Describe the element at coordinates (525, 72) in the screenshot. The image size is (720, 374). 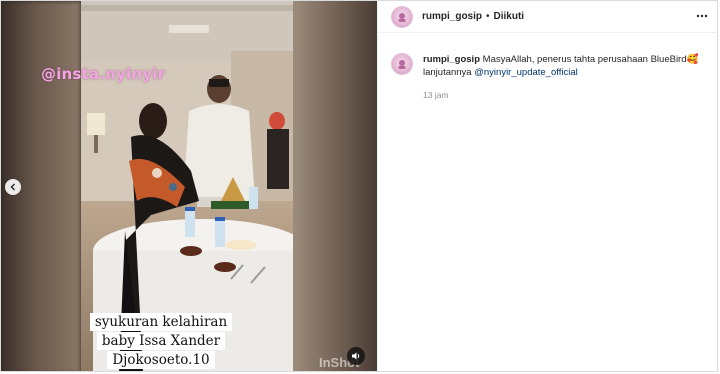
I see `comment-mention-link: @nyinyir_update_official` at that location.